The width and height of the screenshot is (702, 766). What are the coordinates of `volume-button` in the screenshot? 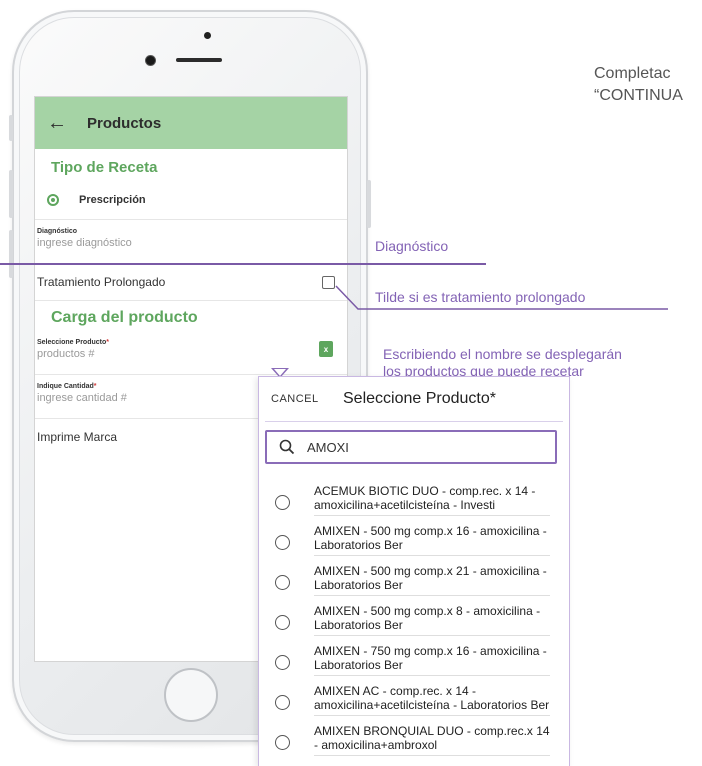 It's located at (11, 128).